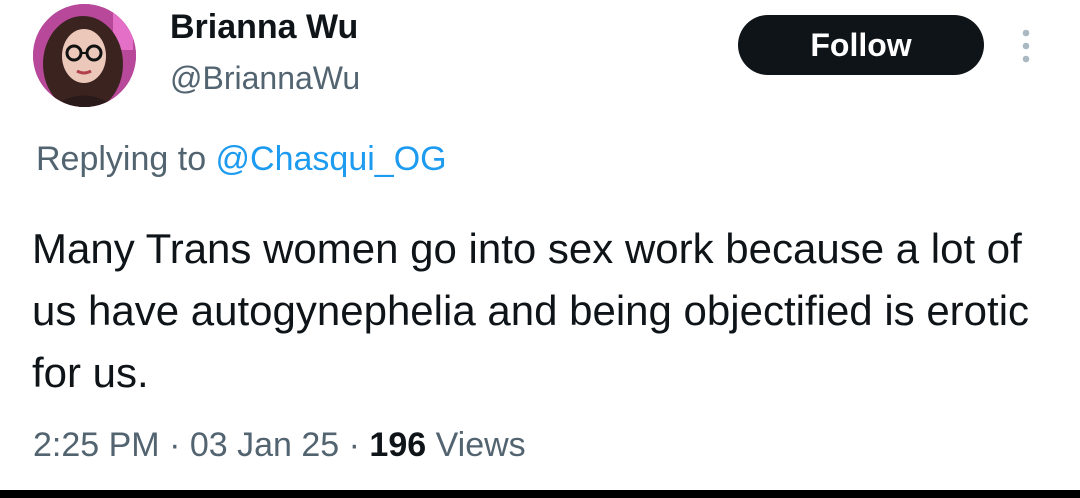 Image resolution: width=1080 pixels, height=498 pixels. I want to click on mention-link: @Chasqui_OG, so click(331, 159).